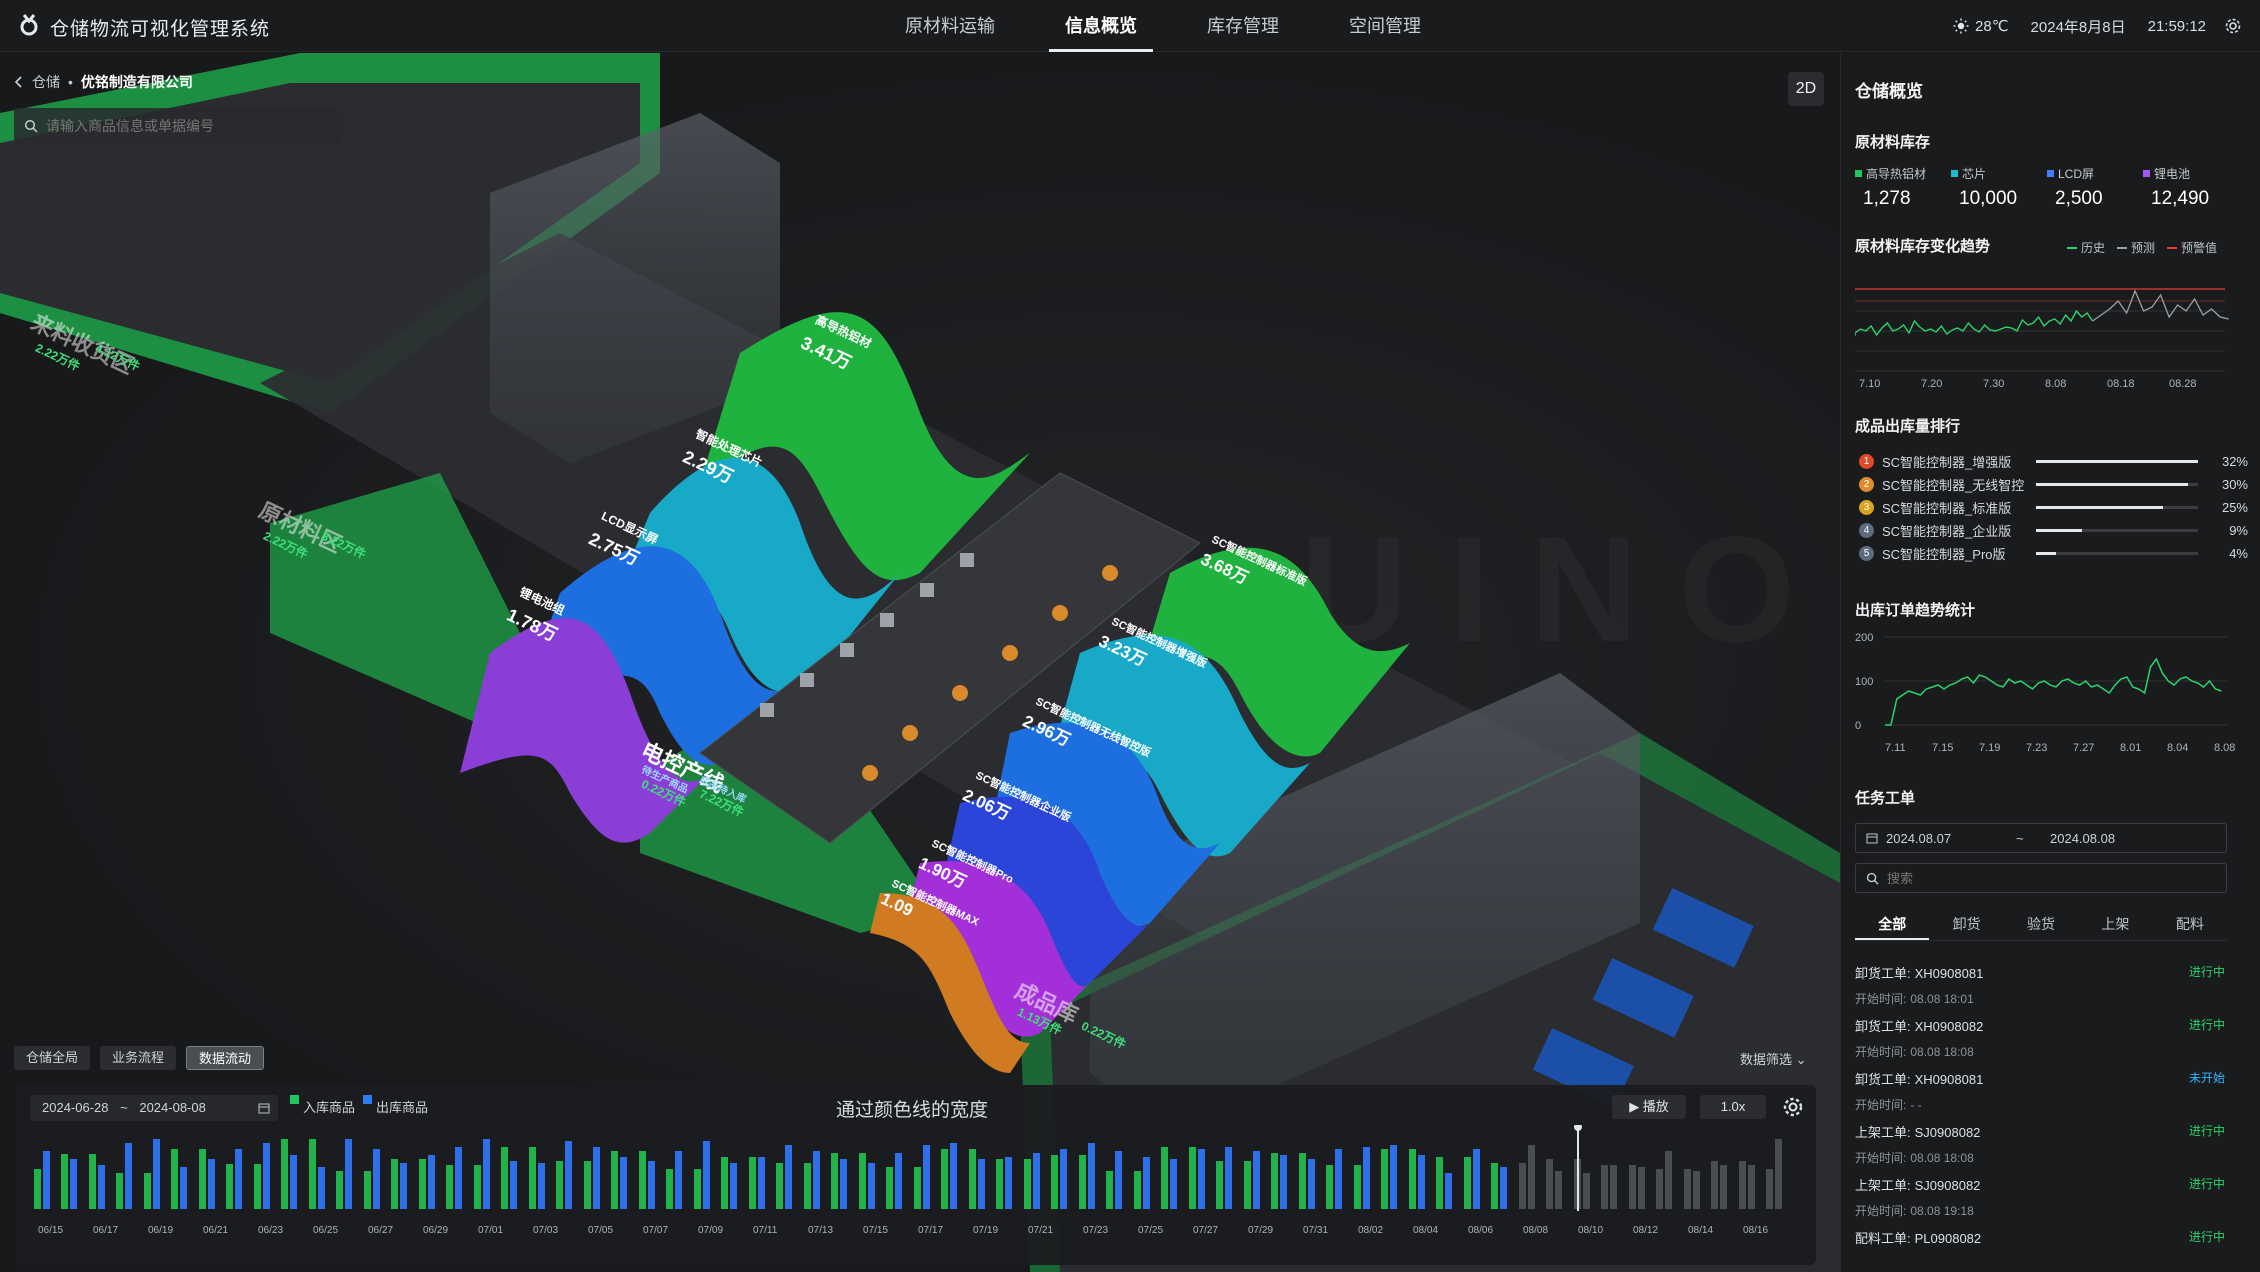 The image size is (2260, 1272). Describe the element at coordinates (2041, 1041) in the screenshot. I see `task-item: 卸货工单: XH0908082 开始时间: 08.08 18:08 进行中` at that location.